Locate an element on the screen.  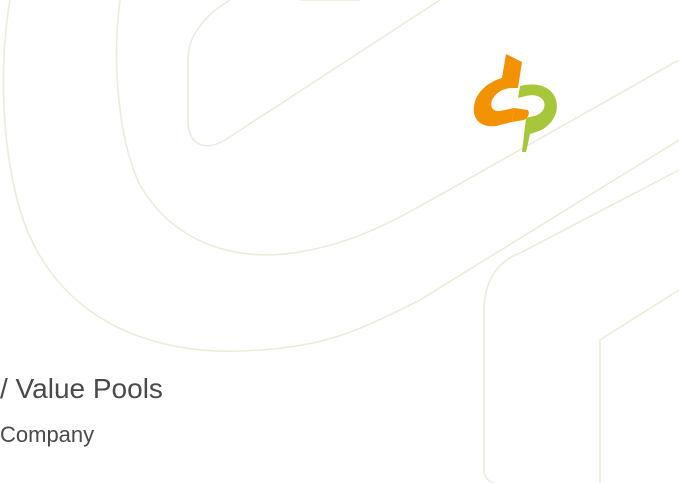
interlocking-s-logo-icon is located at coordinates (515, 103).